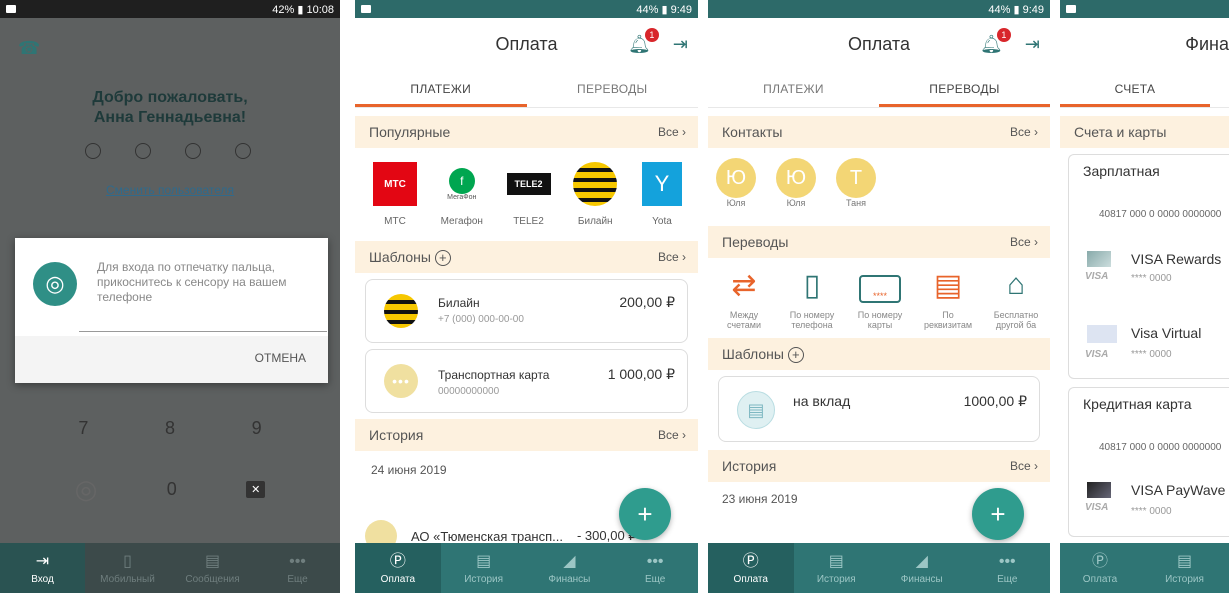 This screenshot has height=593, width=1229. I want to click on backspace-icon: ✕, so click(256, 489).